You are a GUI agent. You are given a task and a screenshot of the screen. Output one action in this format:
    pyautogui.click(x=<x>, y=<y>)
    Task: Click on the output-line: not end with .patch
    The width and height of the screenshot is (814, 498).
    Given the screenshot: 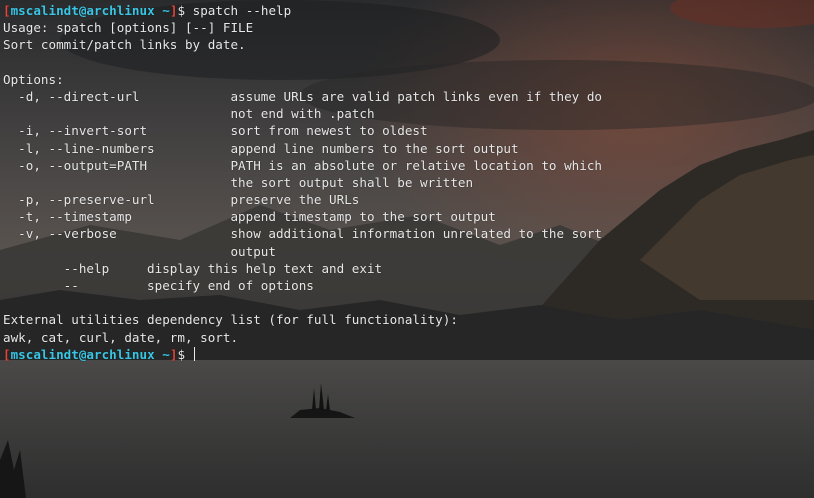 What is the action you would take?
    pyautogui.click(x=189, y=114)
    